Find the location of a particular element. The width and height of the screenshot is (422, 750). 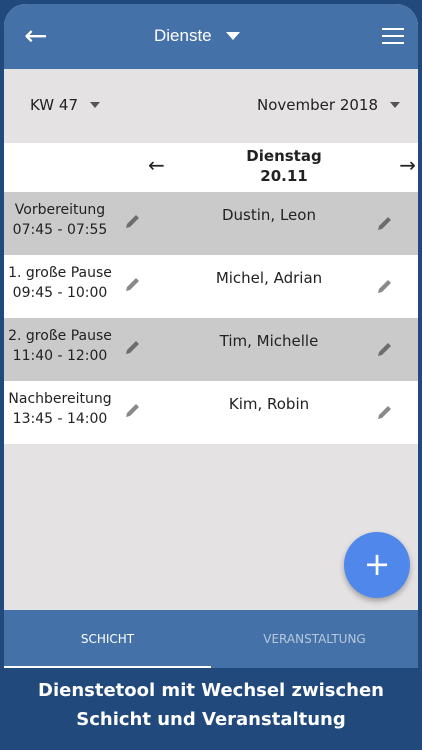

slot-name: 2. große Pause is located at coordinates (60, 336).